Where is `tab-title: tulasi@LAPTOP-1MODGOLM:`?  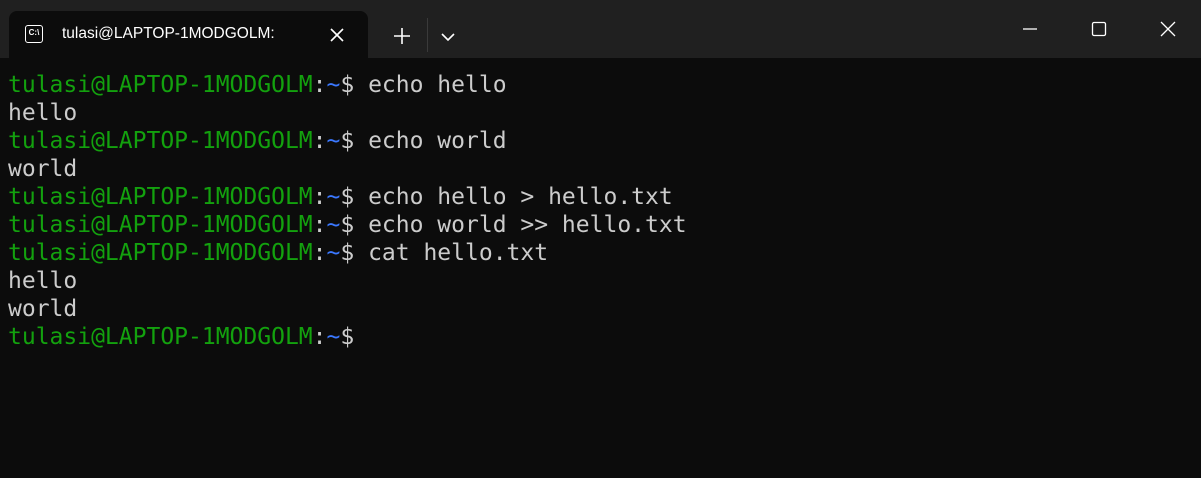
tab-title: tulasi@LAPTOP-1MODGOLM: is located at coordinates (168, 33).